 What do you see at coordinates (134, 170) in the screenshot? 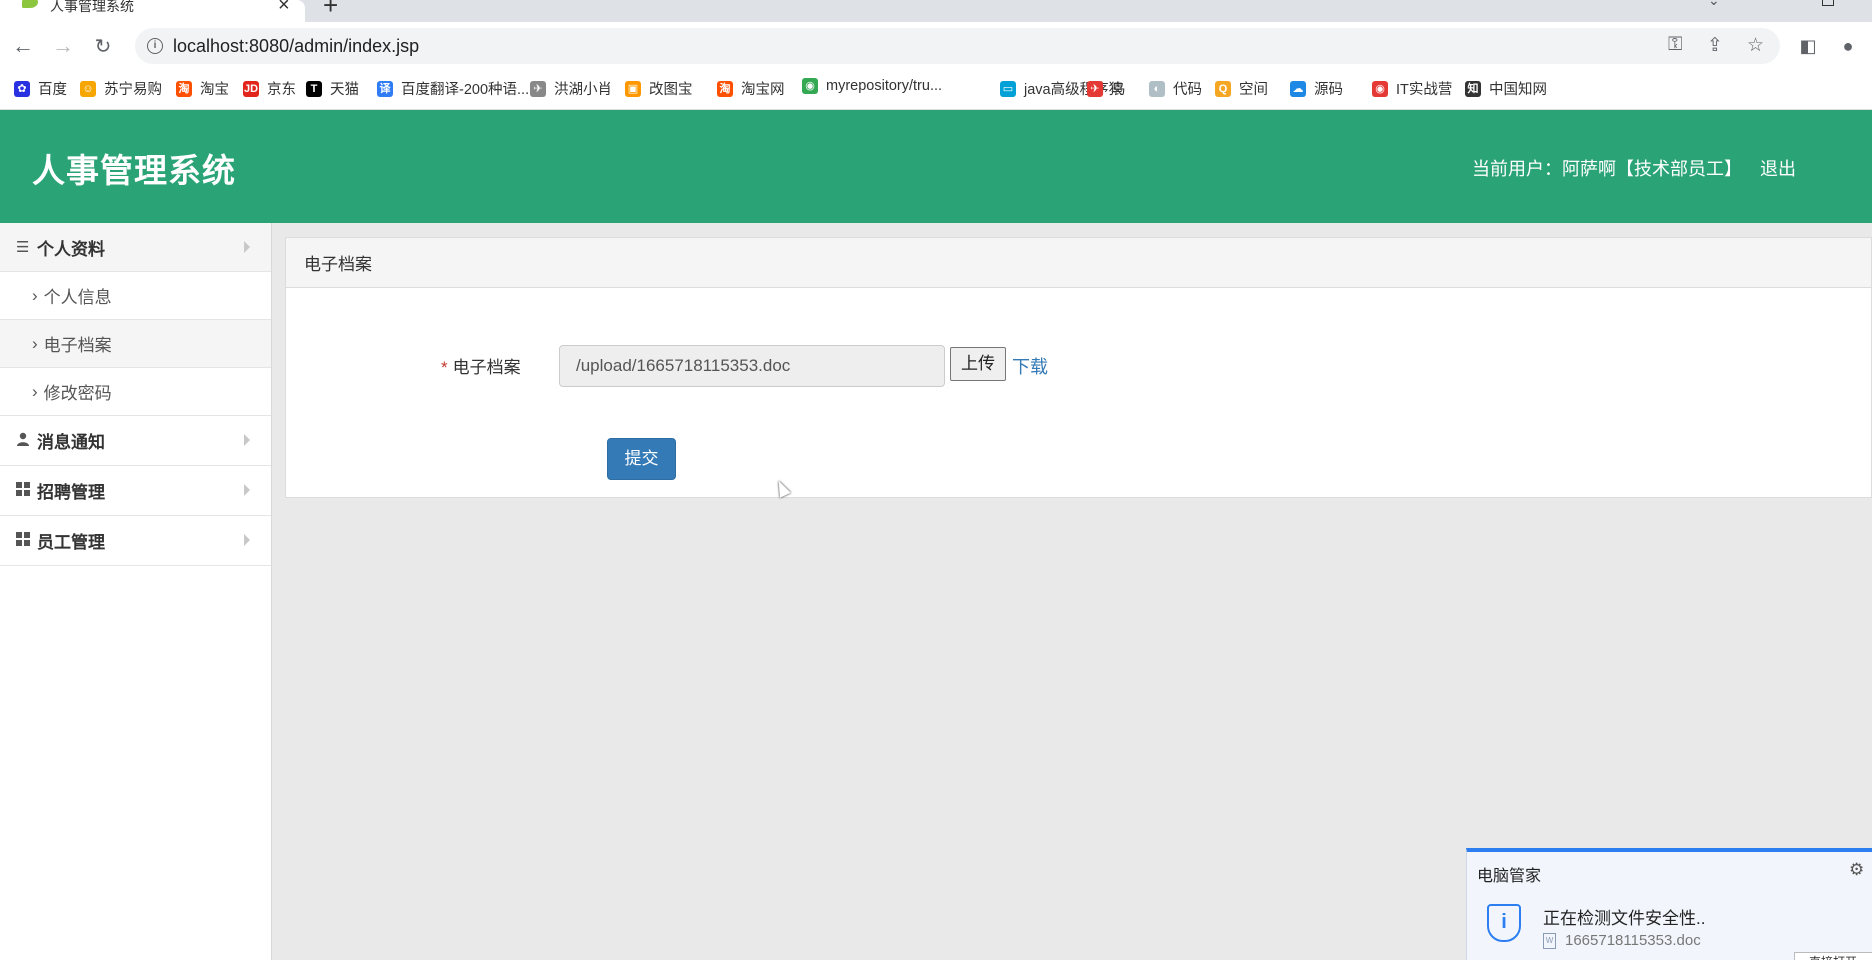
I see `app-title: 人事管理系统` at bounding box center [134, 170].